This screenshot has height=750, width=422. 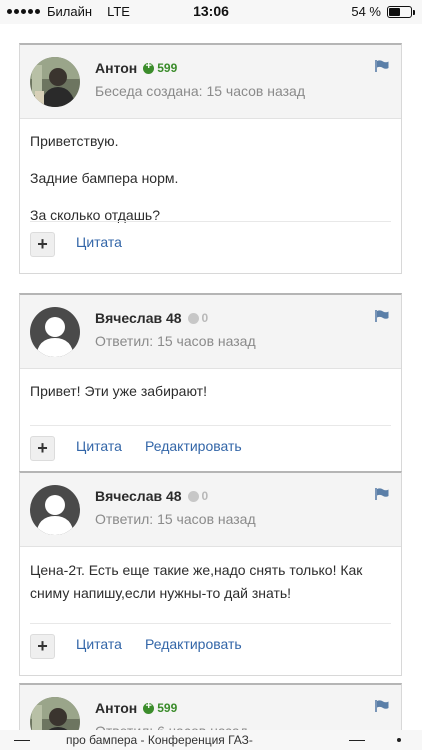 What do you see at coordinates (210, 247) in the screenshot?
I see `post-actions: + Цитата` at bounding box center [210, 247].